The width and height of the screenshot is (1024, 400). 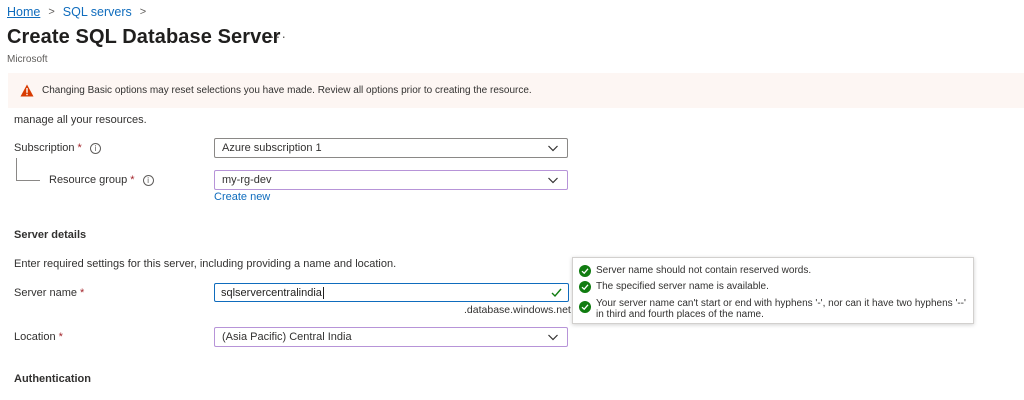 I want to click on breadcrumb-sql-servers-link: SQL servers, so click(x=97, y=12).